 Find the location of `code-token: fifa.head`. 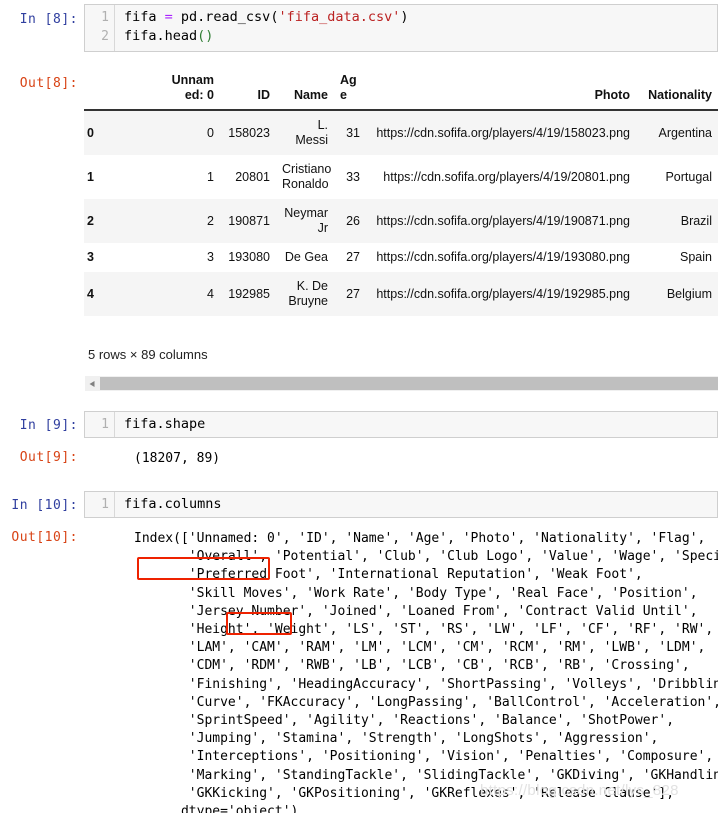

code-token: fifa.head is located at coordinates (161, 36).